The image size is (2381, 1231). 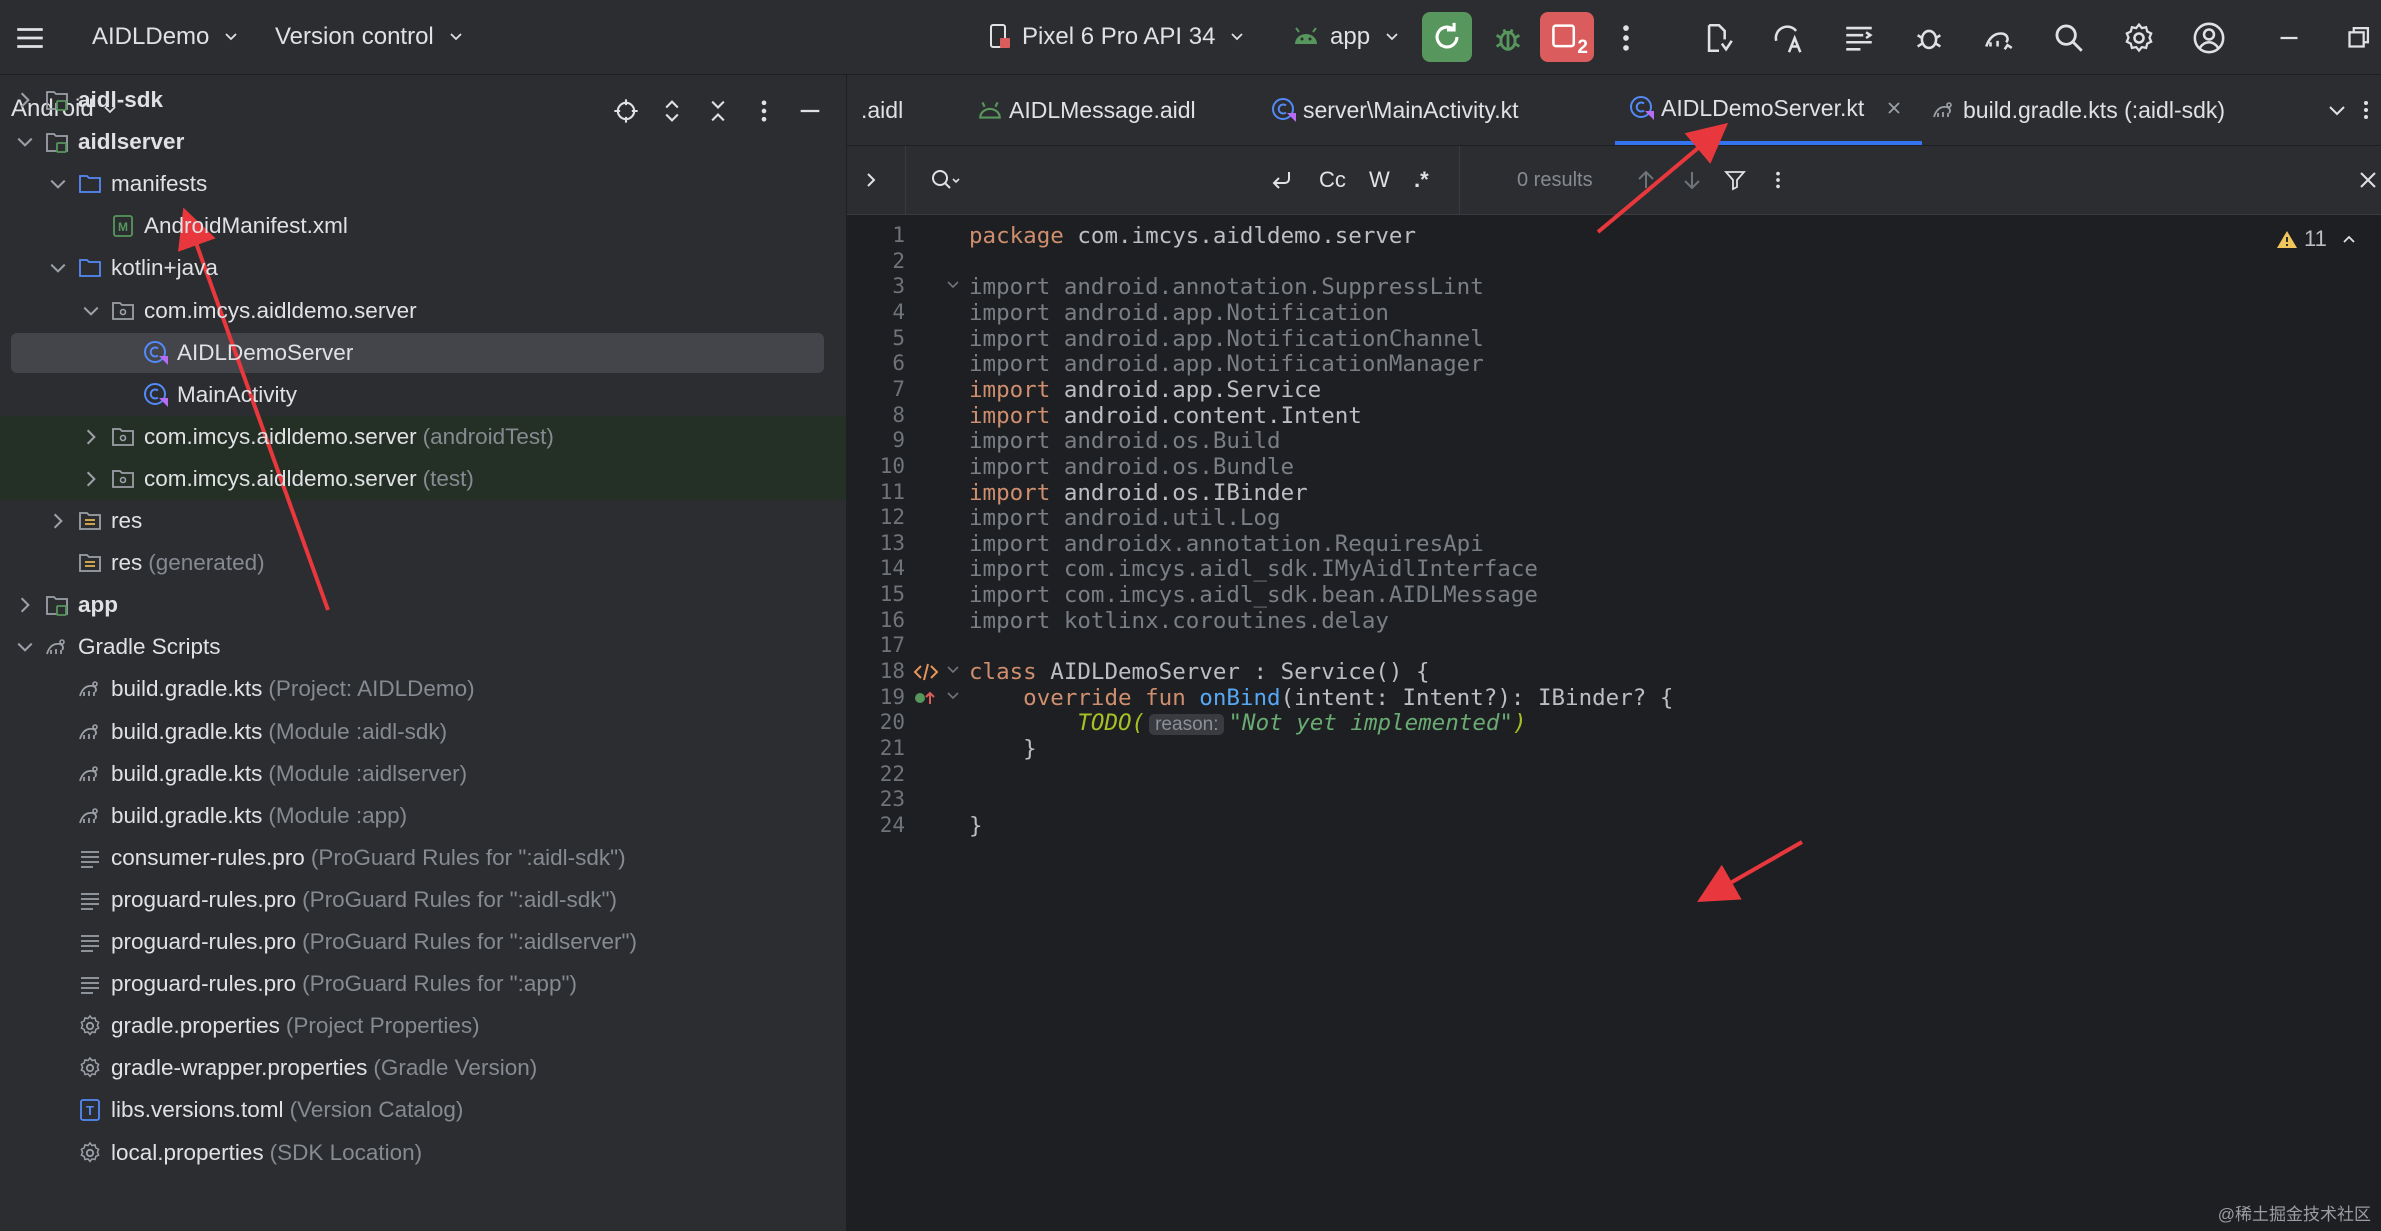 What do you see at coordinates (892, 517) in the screenshot?
I see `line-number: 12` at bounding box center [892, 517].